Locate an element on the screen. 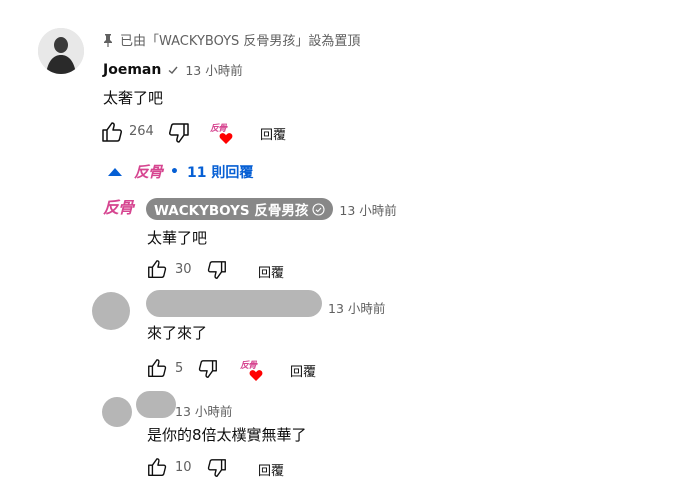 This screenshot has height=493, width=700. reply-text: 是你的8倍太樸實無華了 is located at coordinates (227, 435).